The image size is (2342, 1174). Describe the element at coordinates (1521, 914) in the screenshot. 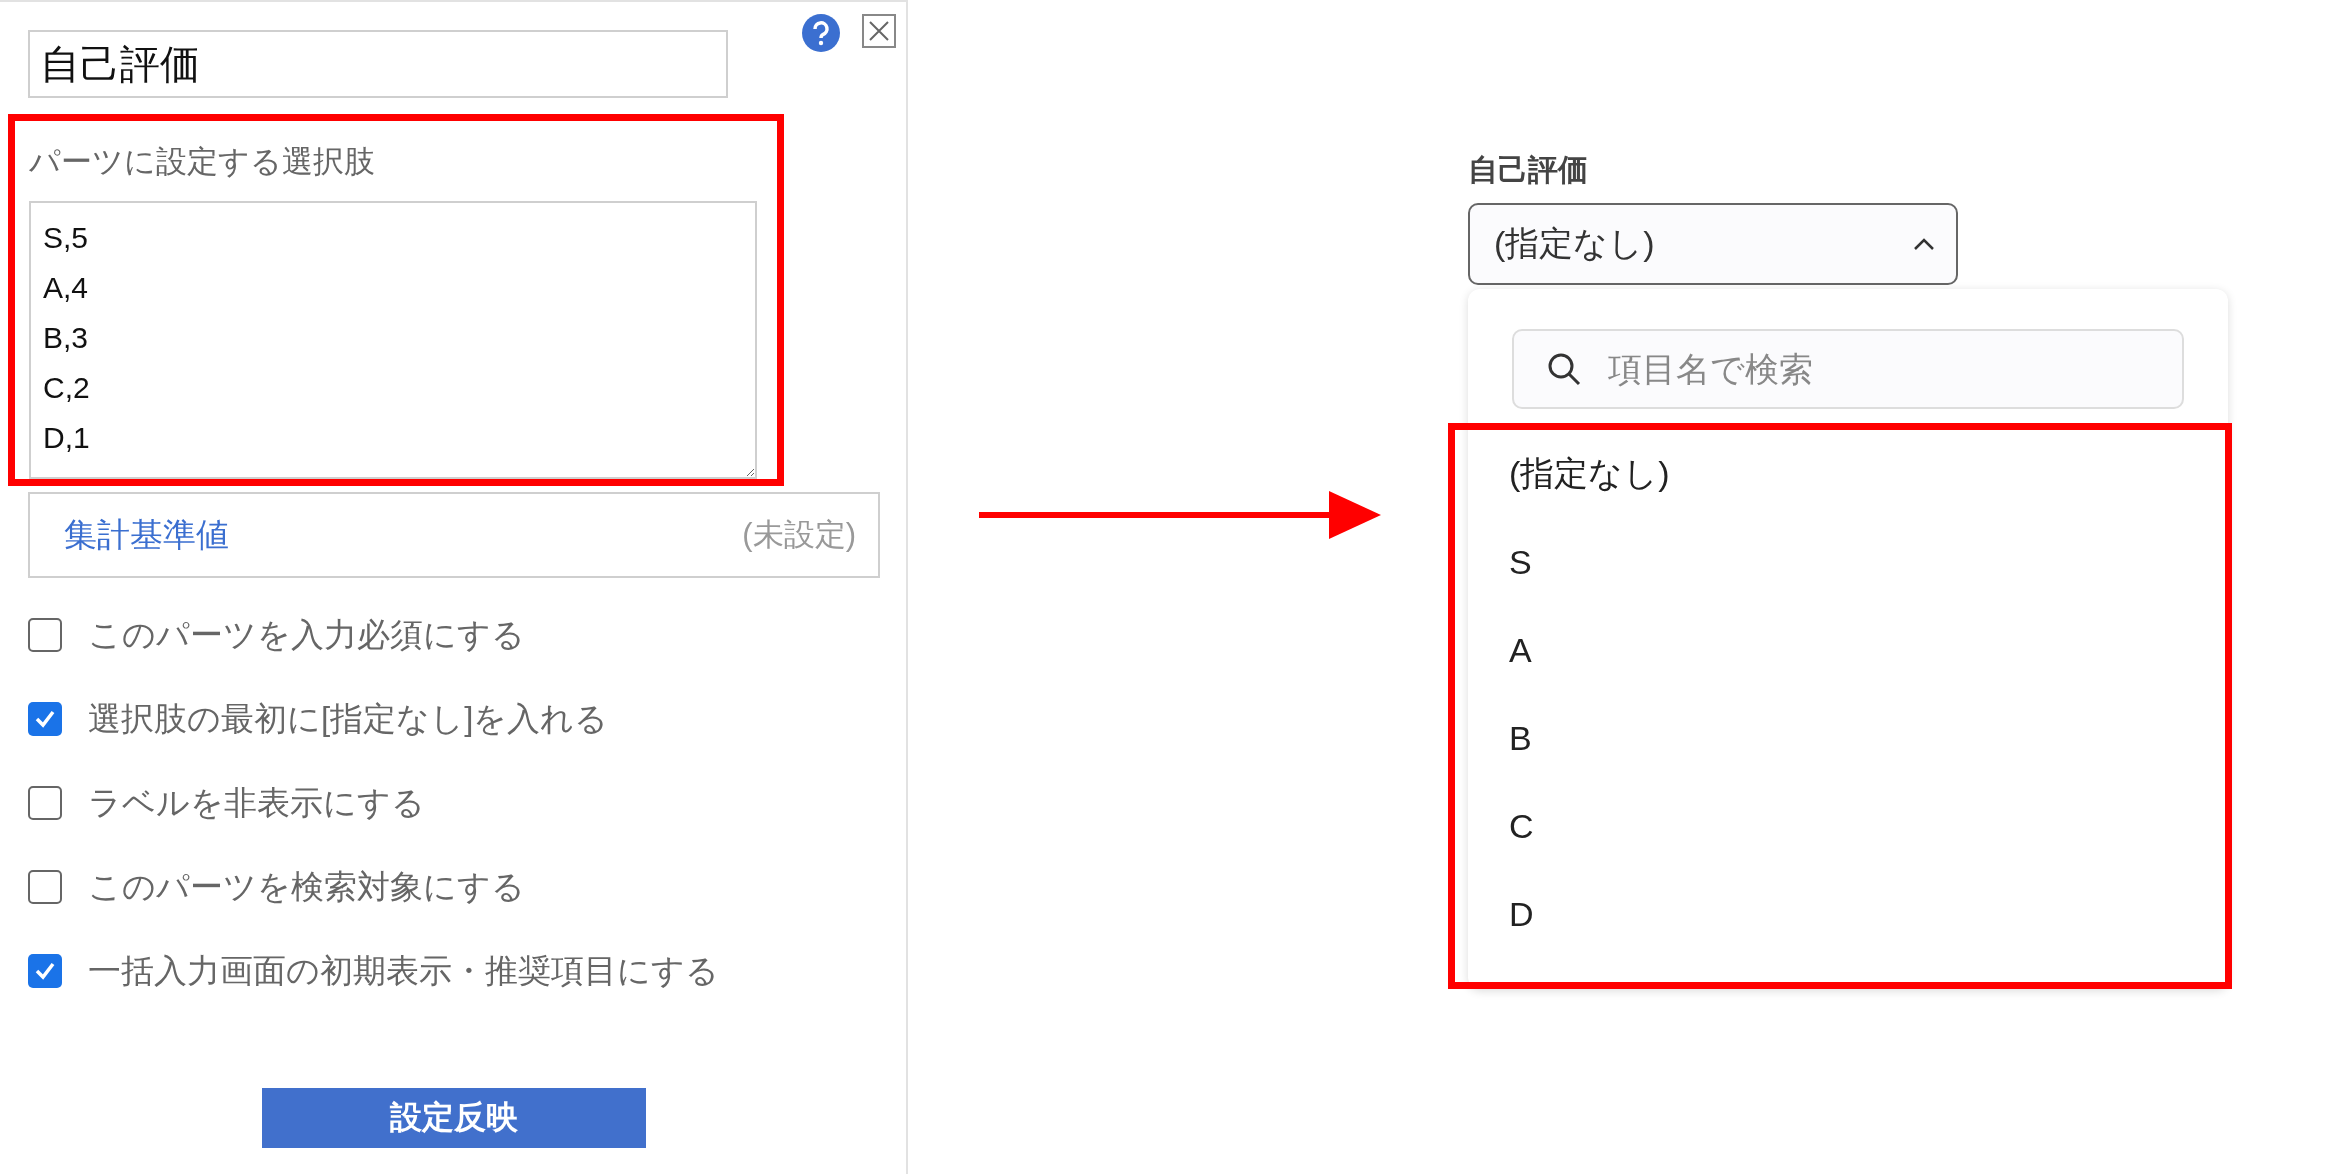

I see `dropdown-option: D` at that location.